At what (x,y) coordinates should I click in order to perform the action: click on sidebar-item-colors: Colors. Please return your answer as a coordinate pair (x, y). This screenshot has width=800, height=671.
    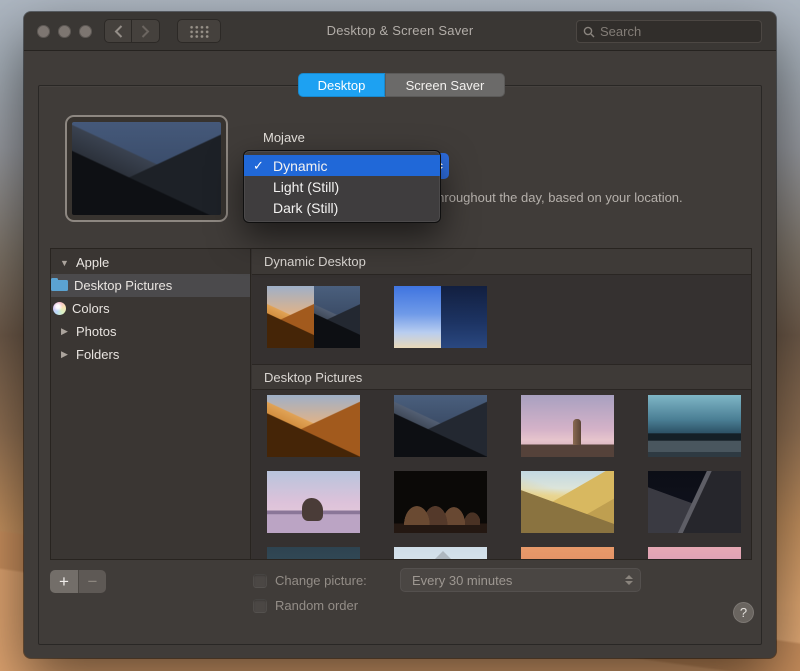
    Looking at the image, I should click on (150, 308).